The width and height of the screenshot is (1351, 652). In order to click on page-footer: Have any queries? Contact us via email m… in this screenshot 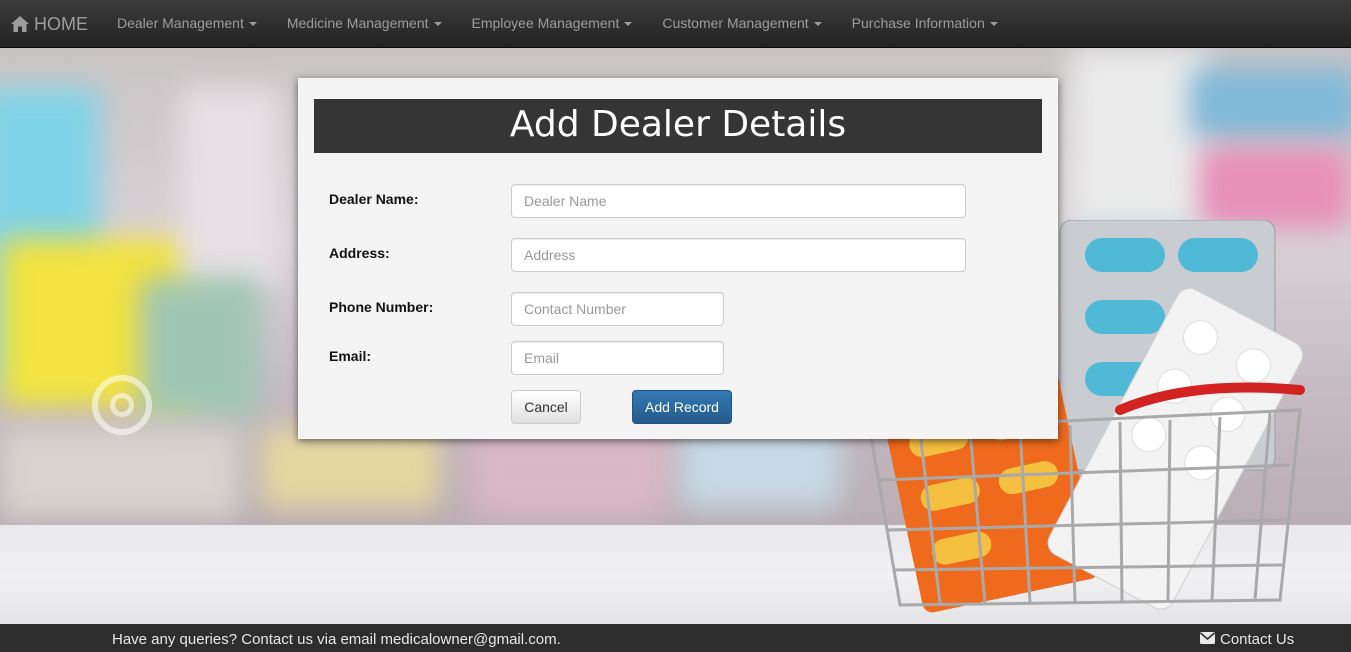, I will do `click(675, 638)`.